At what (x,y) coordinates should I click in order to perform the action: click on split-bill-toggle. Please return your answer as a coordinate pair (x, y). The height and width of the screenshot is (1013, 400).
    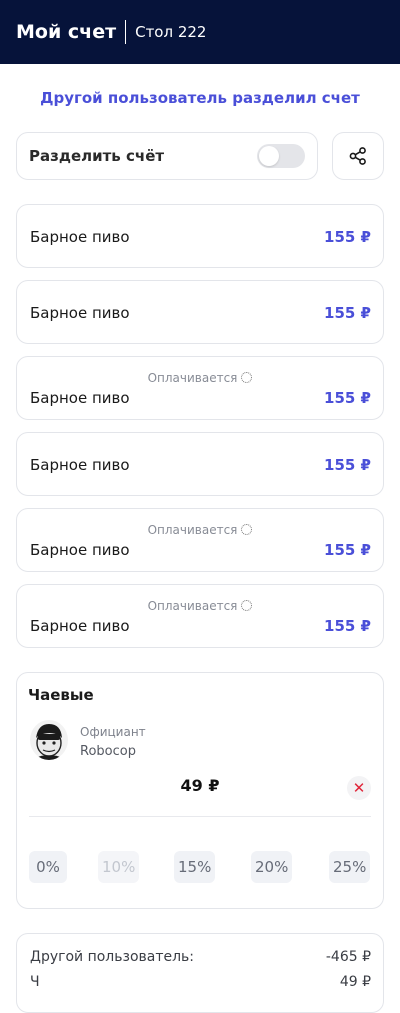
    Looking at the image, I should click on (281, 156).